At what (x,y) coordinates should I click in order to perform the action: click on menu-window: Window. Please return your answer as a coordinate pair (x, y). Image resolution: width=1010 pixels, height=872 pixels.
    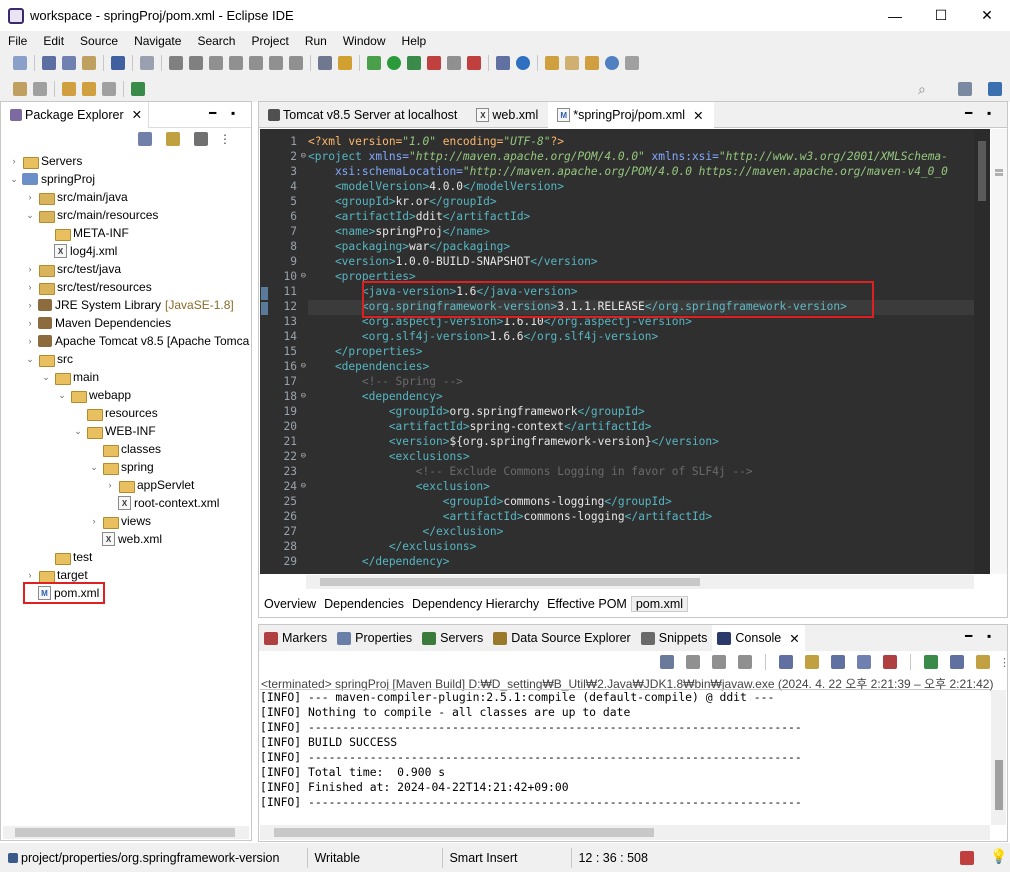
    Looking at the image, I should click on (364, 41).